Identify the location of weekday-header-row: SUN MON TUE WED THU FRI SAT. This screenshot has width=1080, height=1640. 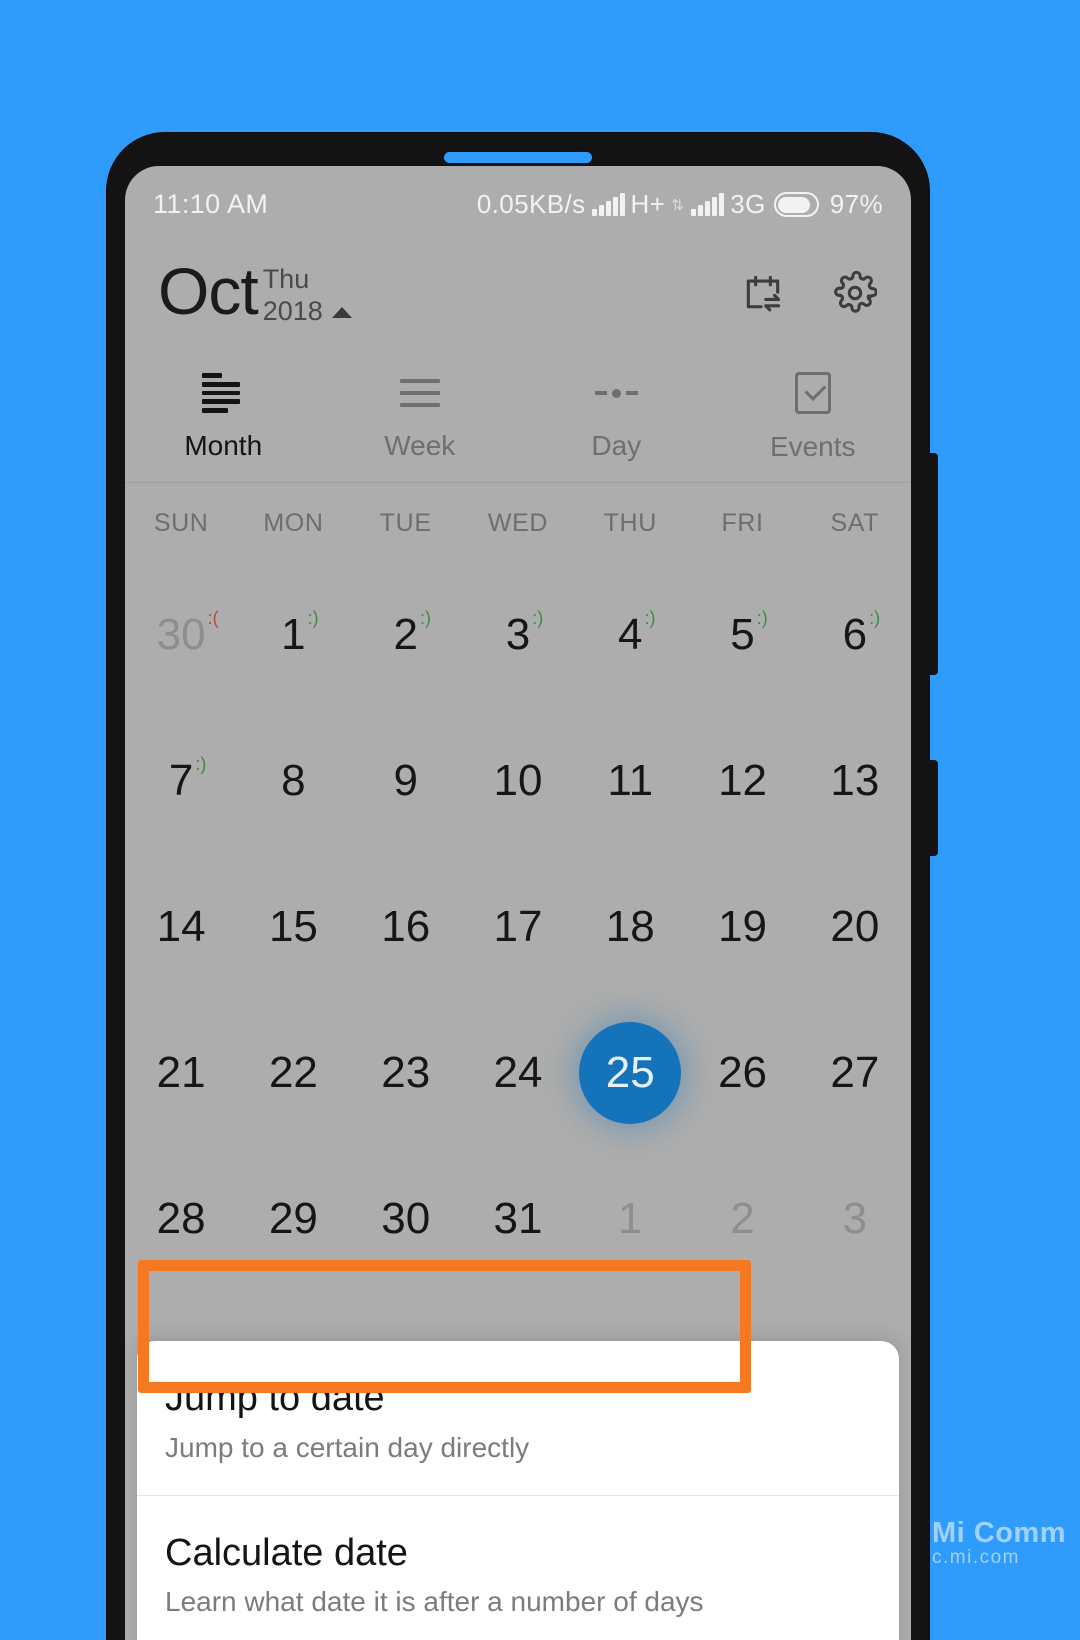
(518, 523).